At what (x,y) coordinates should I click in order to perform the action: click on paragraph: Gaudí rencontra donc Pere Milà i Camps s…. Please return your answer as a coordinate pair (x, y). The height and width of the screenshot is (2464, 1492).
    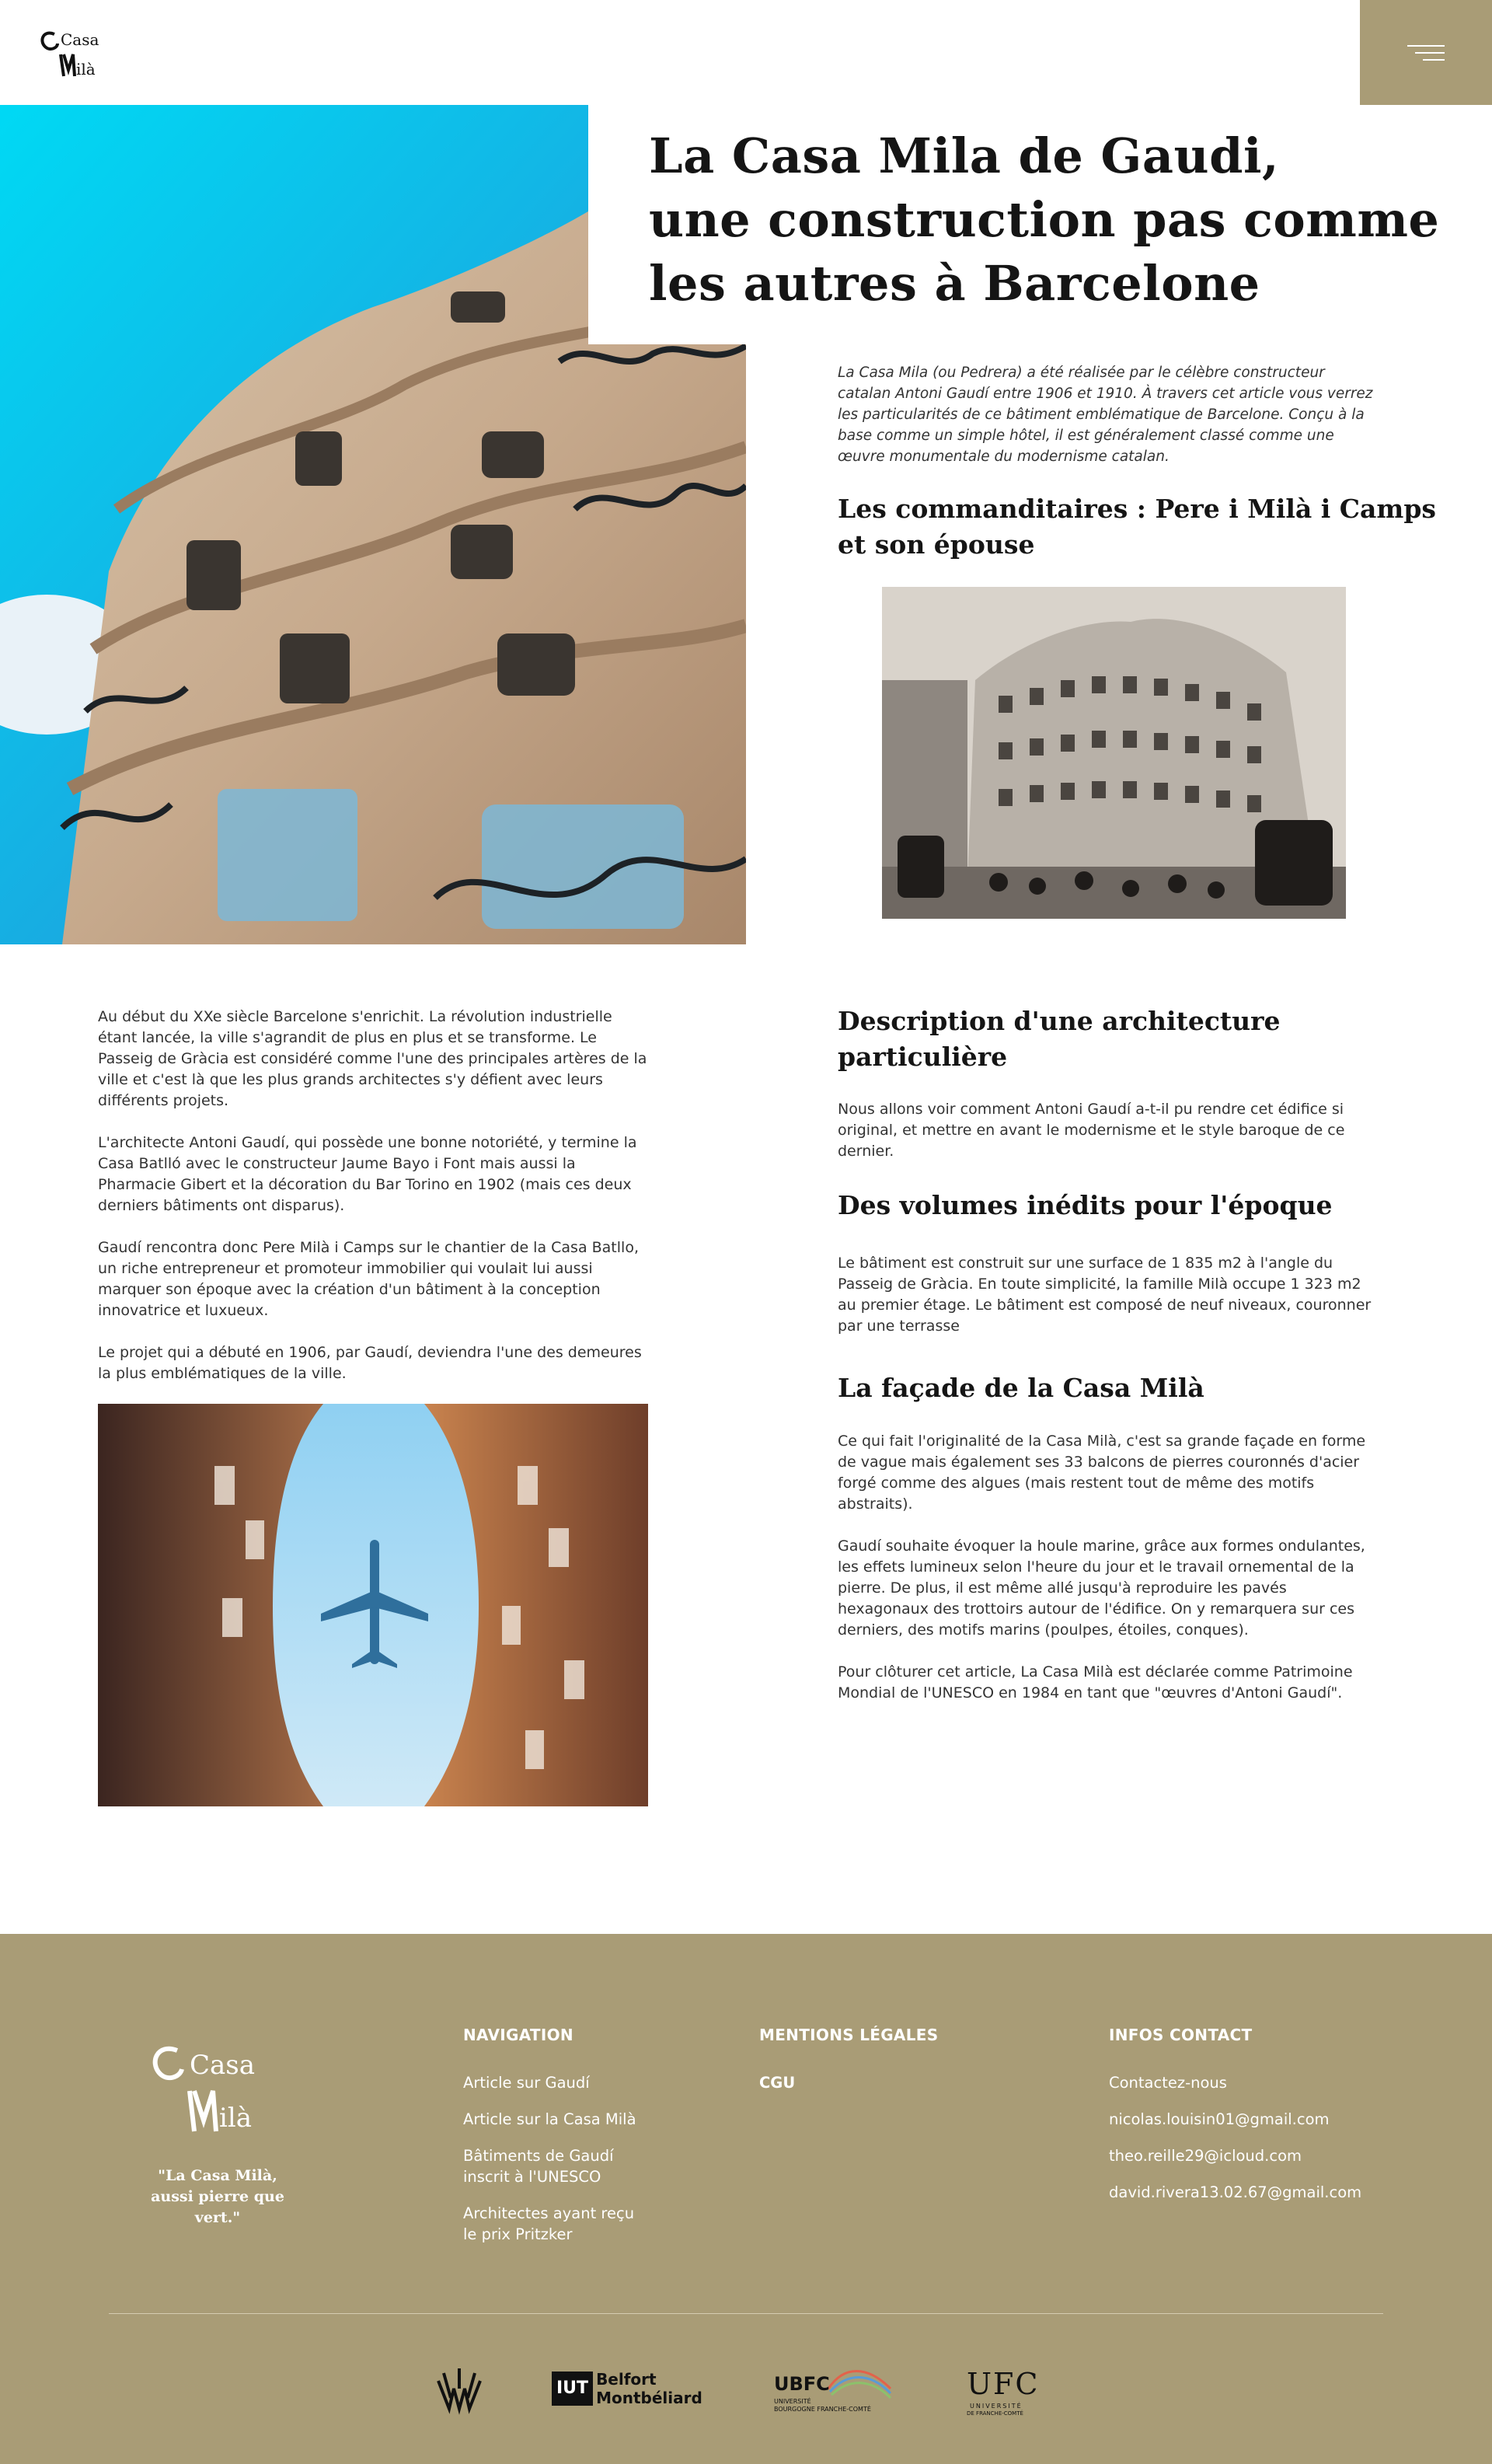
    Looking at the image, I should click on (368, 1279).